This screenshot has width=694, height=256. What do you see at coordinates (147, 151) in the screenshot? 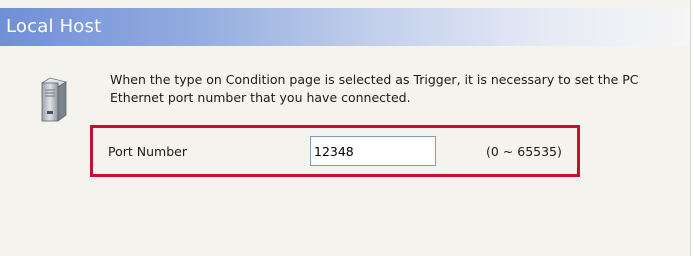
I see `port-number-label: Port Number` at bounding box center [147, 151].